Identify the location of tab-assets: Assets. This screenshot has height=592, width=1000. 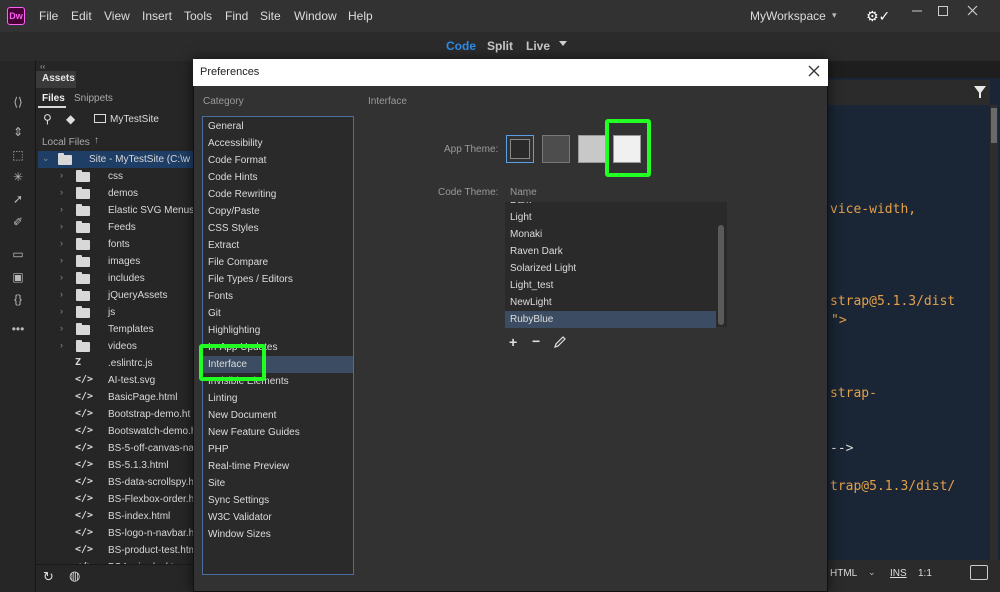
(56, 79).